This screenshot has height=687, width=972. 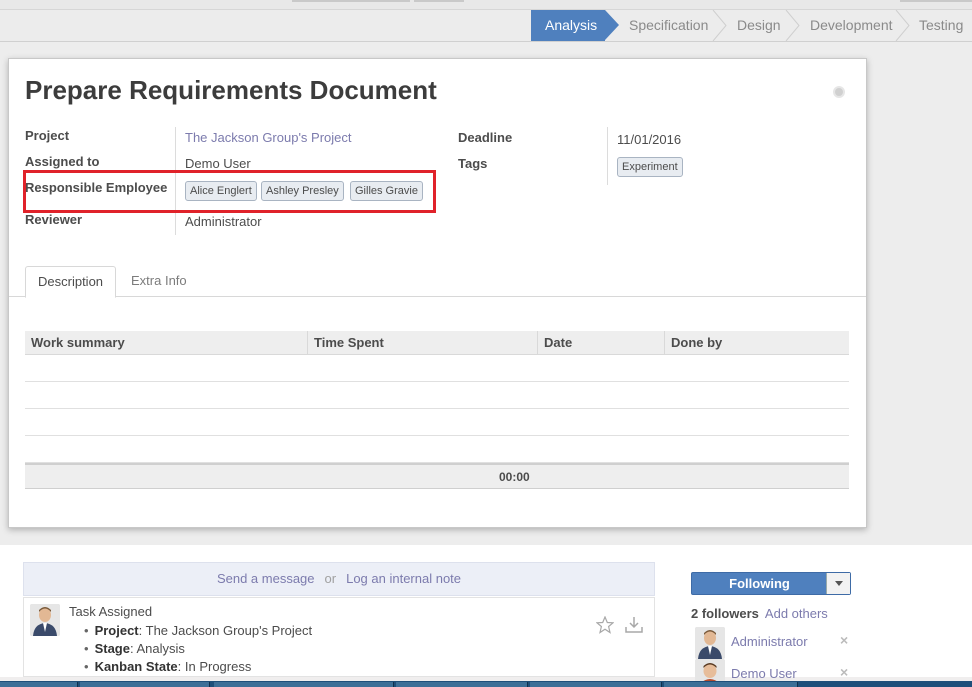 What do you see at coordinates (839, 92) in the screenshot?
I see `priority-dot-icon` at bounding box center [839, 92].